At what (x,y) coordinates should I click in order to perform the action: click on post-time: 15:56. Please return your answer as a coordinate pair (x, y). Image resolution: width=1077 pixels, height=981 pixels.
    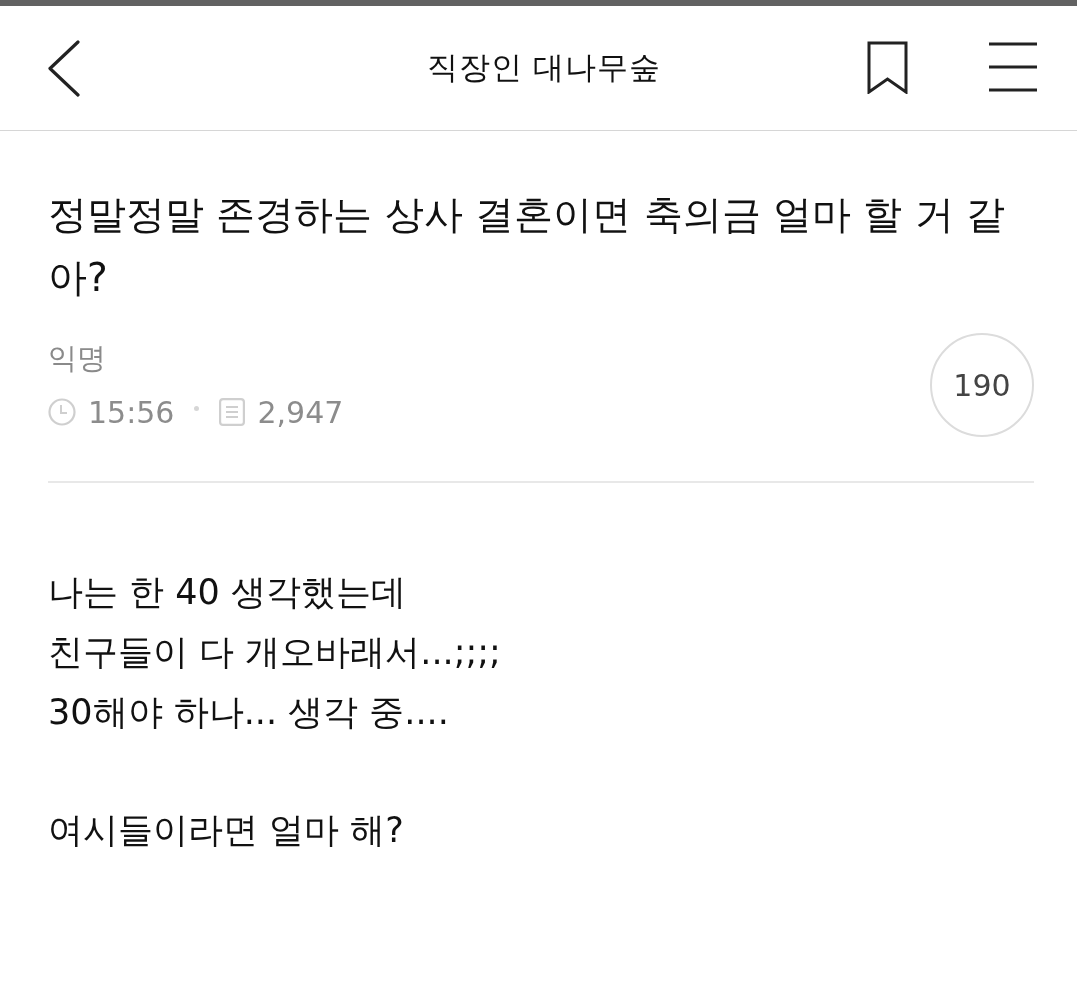
    Looking at the image, I should click on (131, 412).